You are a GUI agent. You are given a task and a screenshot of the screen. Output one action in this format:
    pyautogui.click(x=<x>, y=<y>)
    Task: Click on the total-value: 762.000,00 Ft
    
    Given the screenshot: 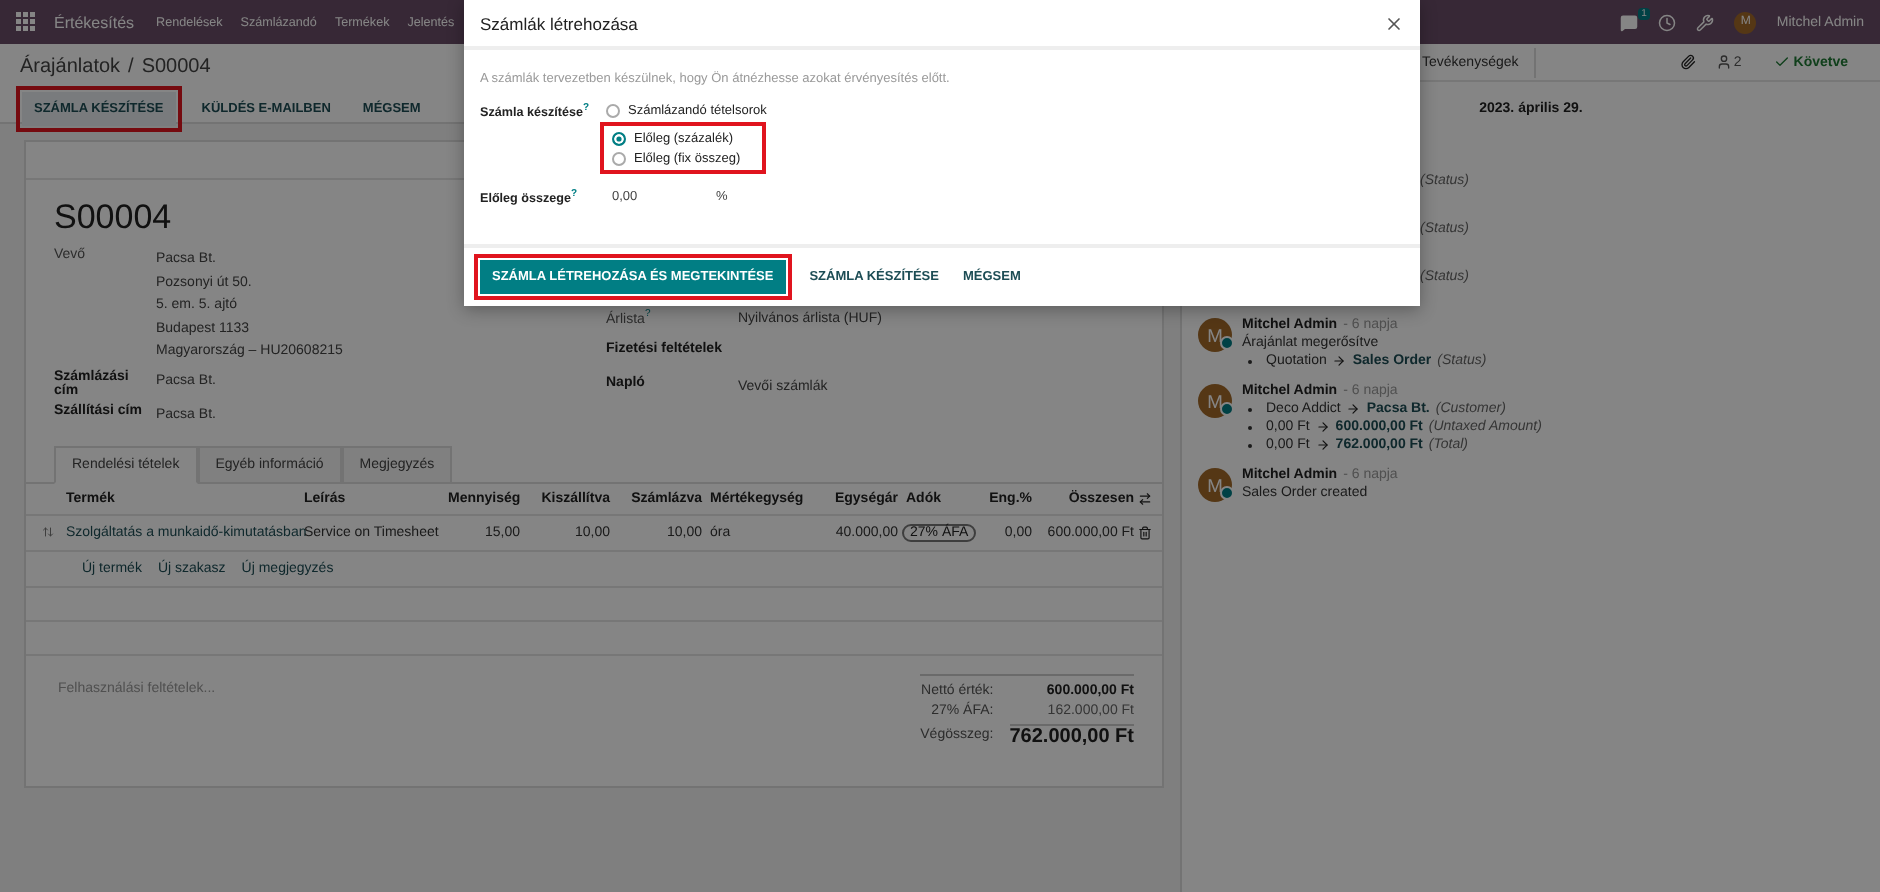 What is the action you would take?
    pyautogui.click(x=1071, y=735)
    